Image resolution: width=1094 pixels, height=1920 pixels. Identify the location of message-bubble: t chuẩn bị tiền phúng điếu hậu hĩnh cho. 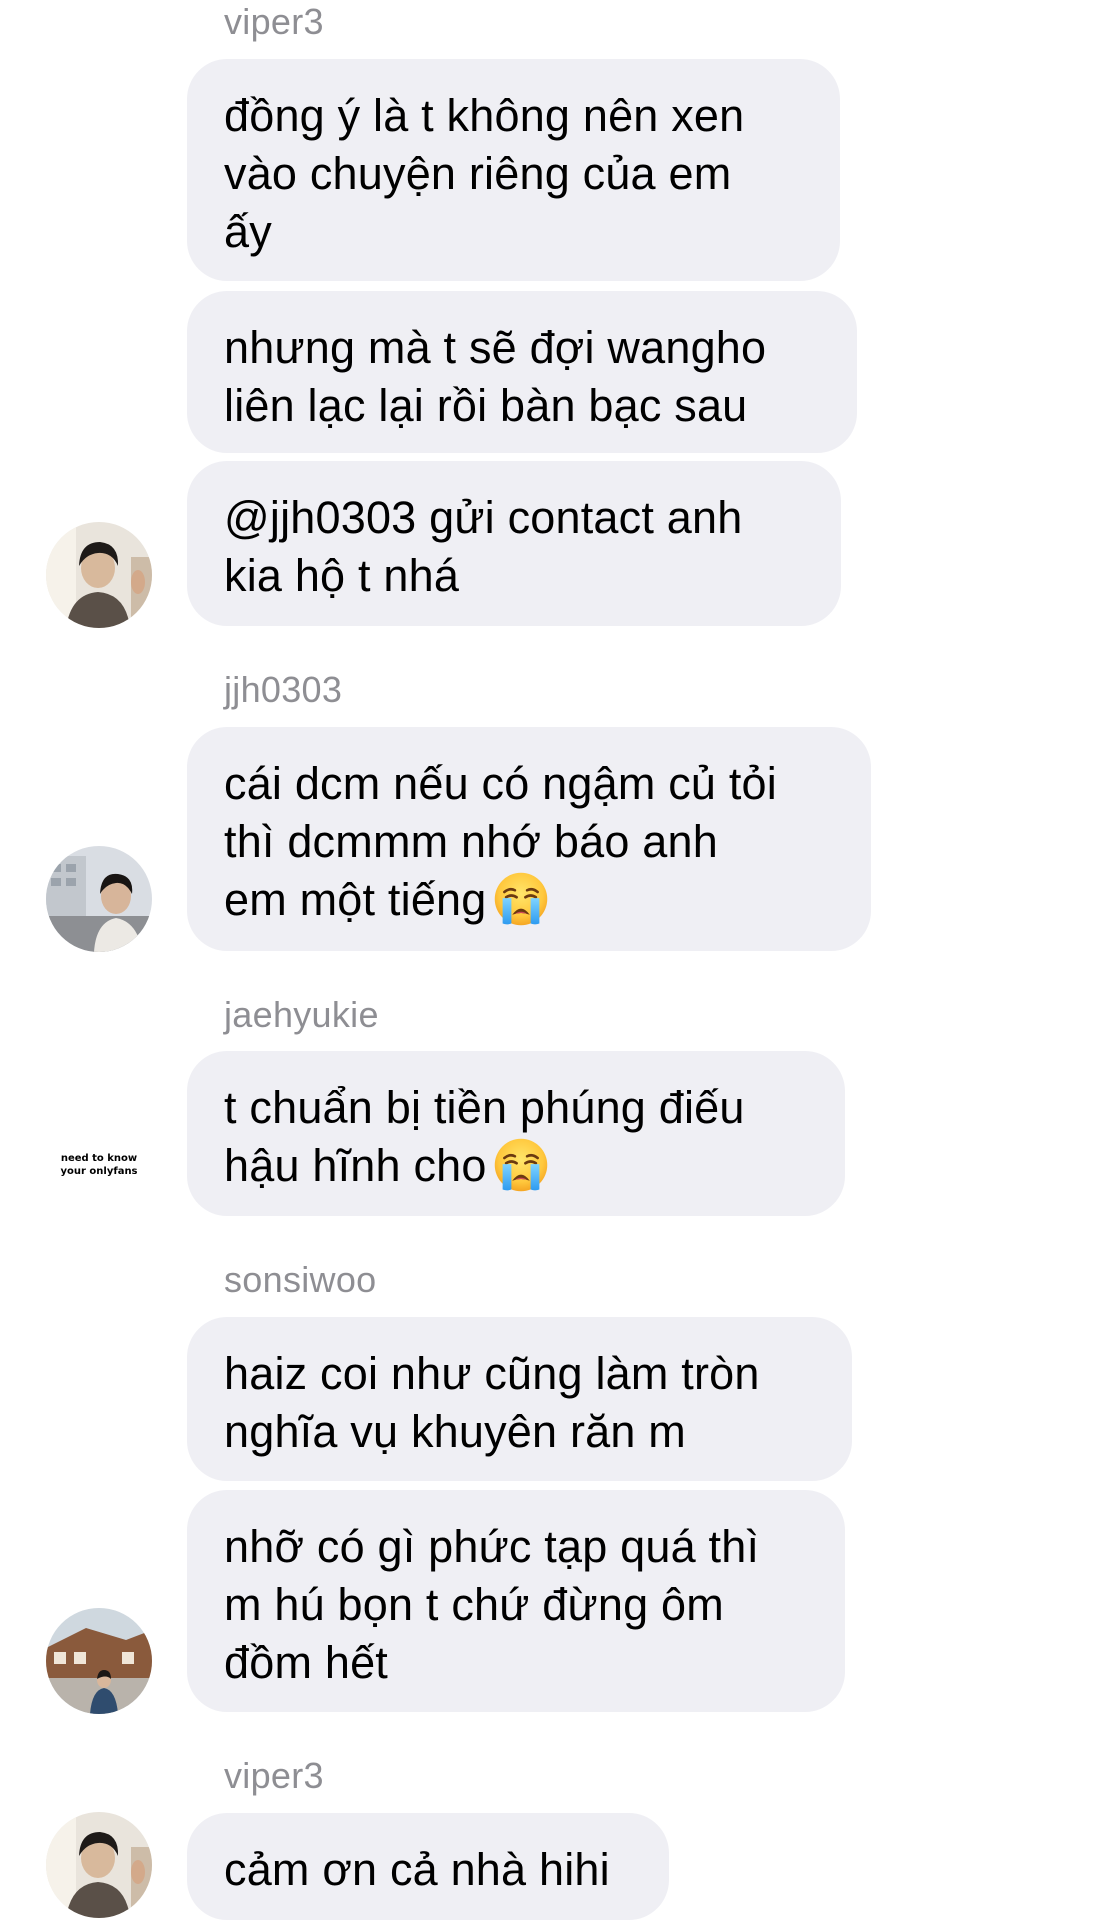
(516, 1133).